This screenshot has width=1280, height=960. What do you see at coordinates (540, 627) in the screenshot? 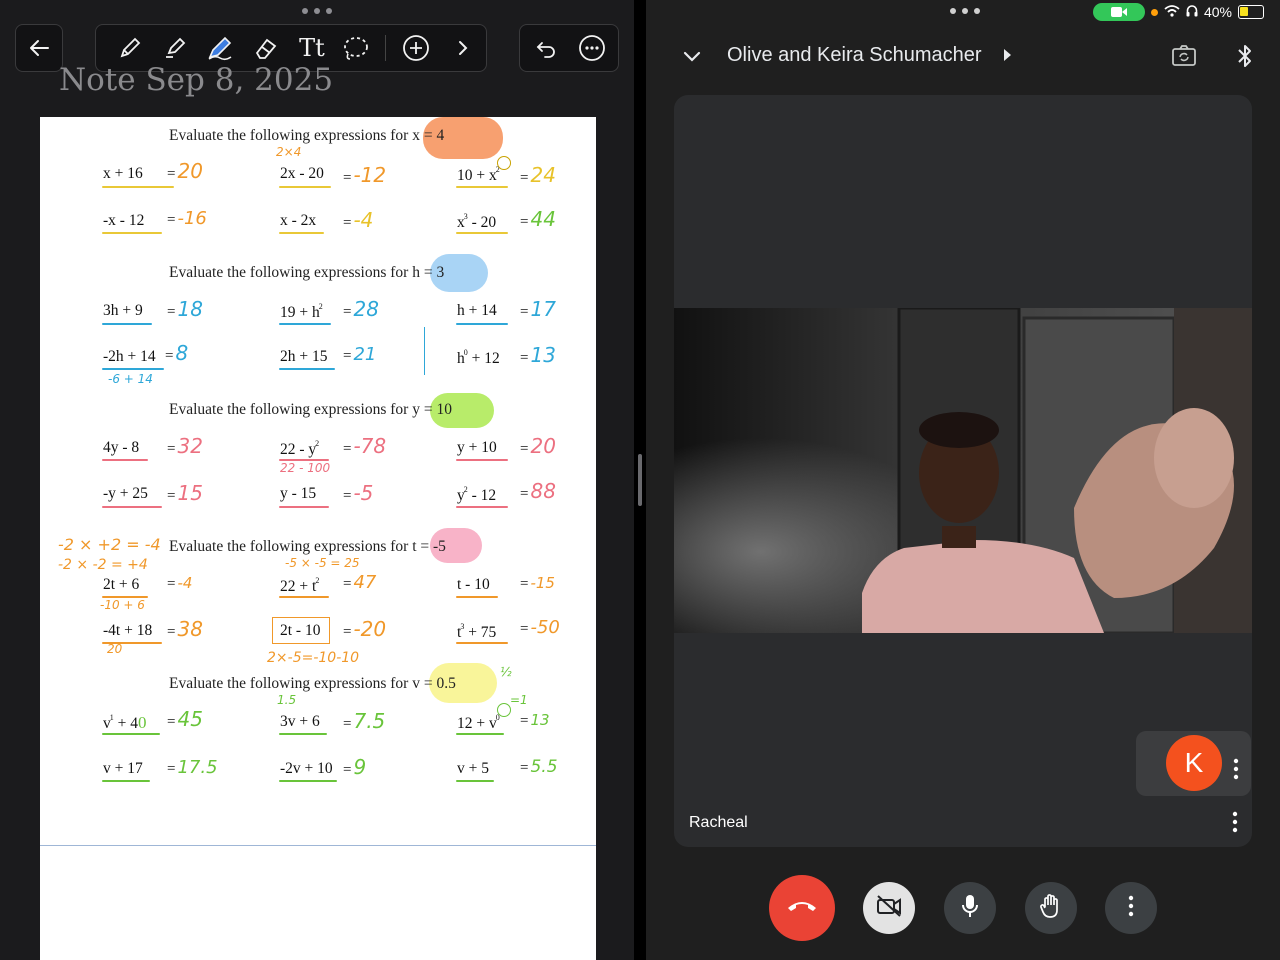
I see `answer: = -50` at bounding box center [540, 627].